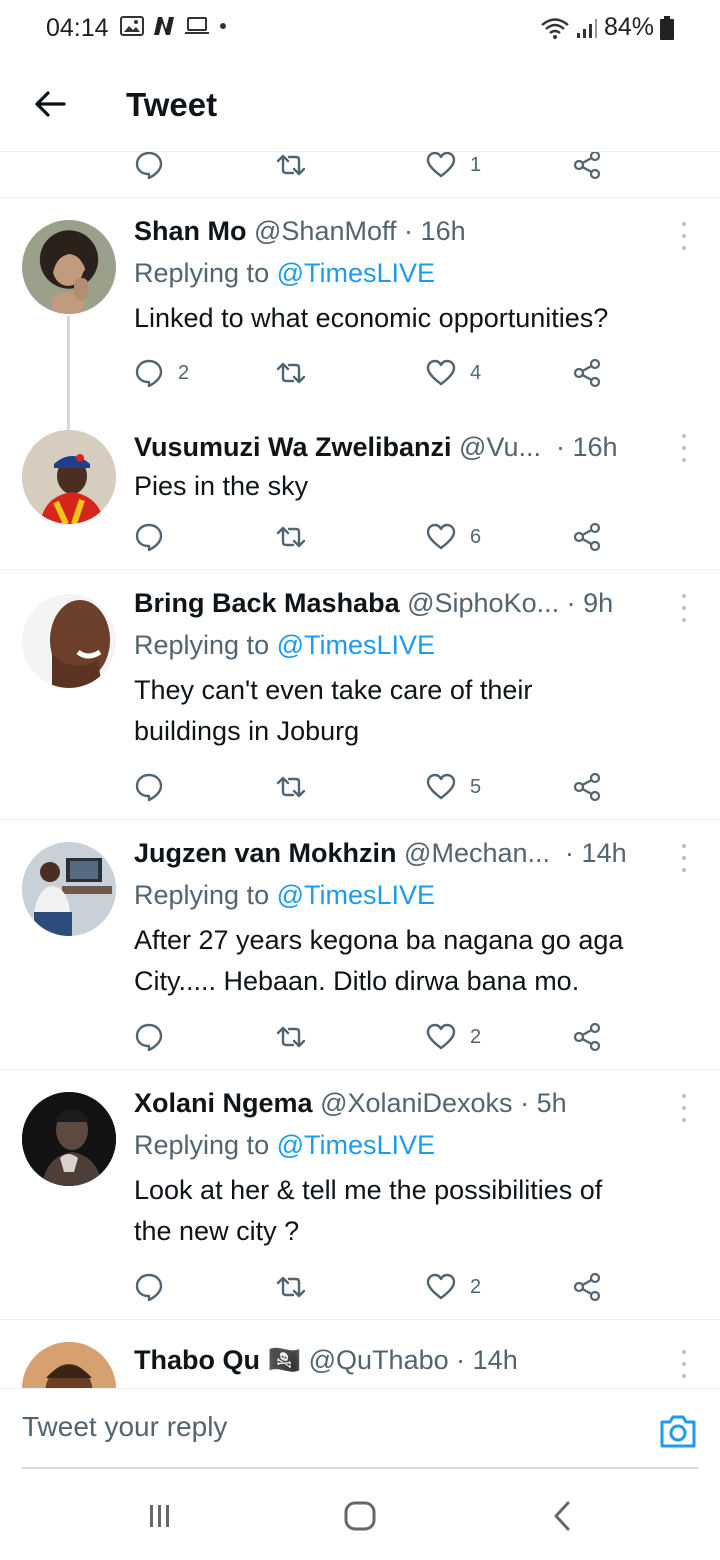  Describe the element at coordinates (161, 373) in the screenshot. I see `reply-button: 2` at that location.